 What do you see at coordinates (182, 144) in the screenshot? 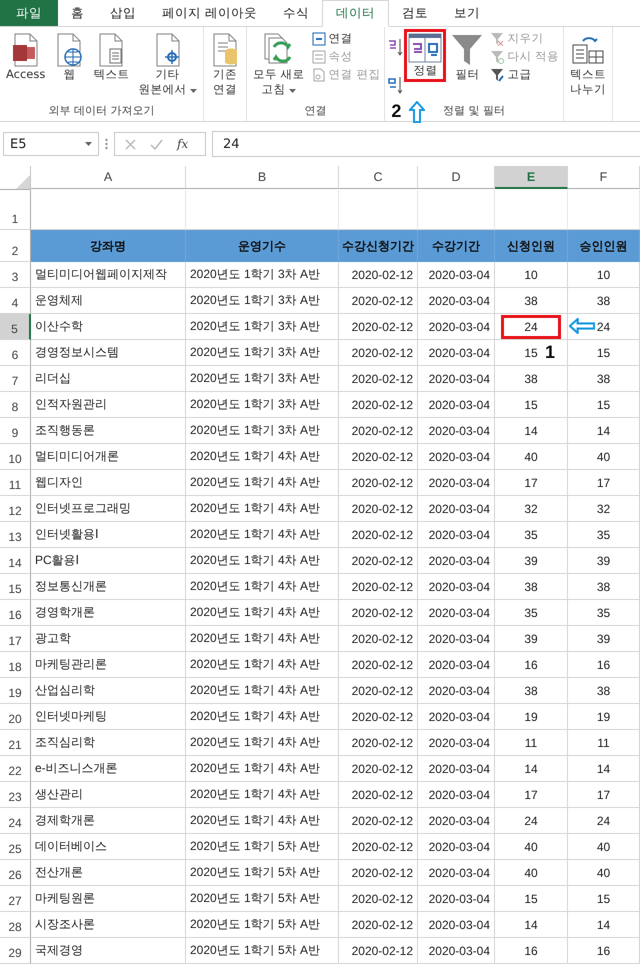
I see `insert-function-button: fx` at bounding box center [182, 144].